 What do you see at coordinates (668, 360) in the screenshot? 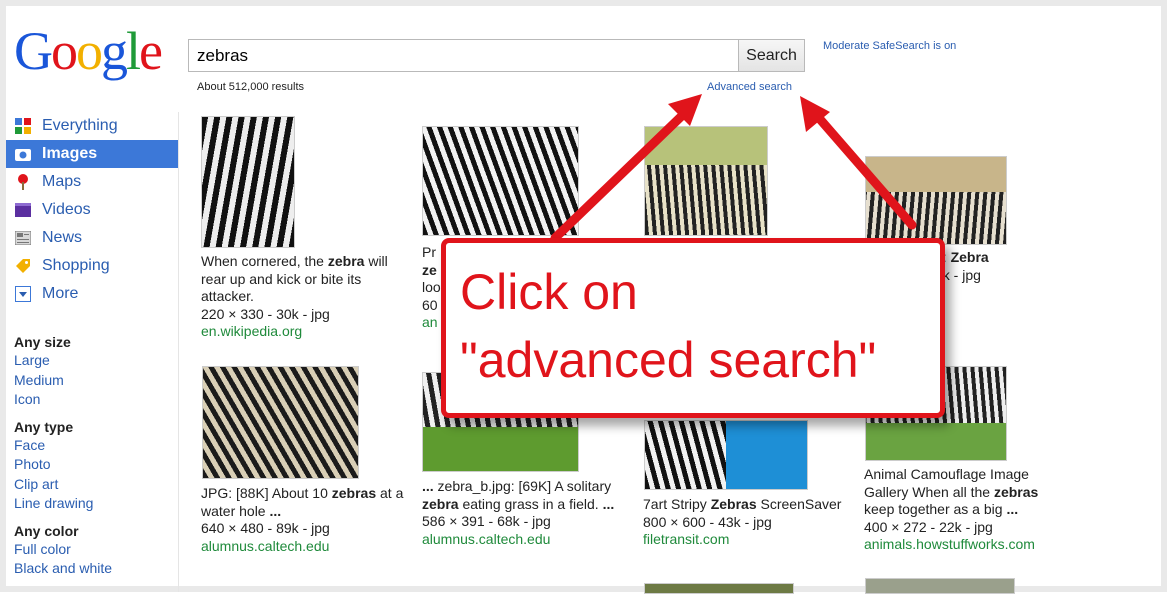
I see `callout-line2: "advanced search"` at bounding box center [668, 360].